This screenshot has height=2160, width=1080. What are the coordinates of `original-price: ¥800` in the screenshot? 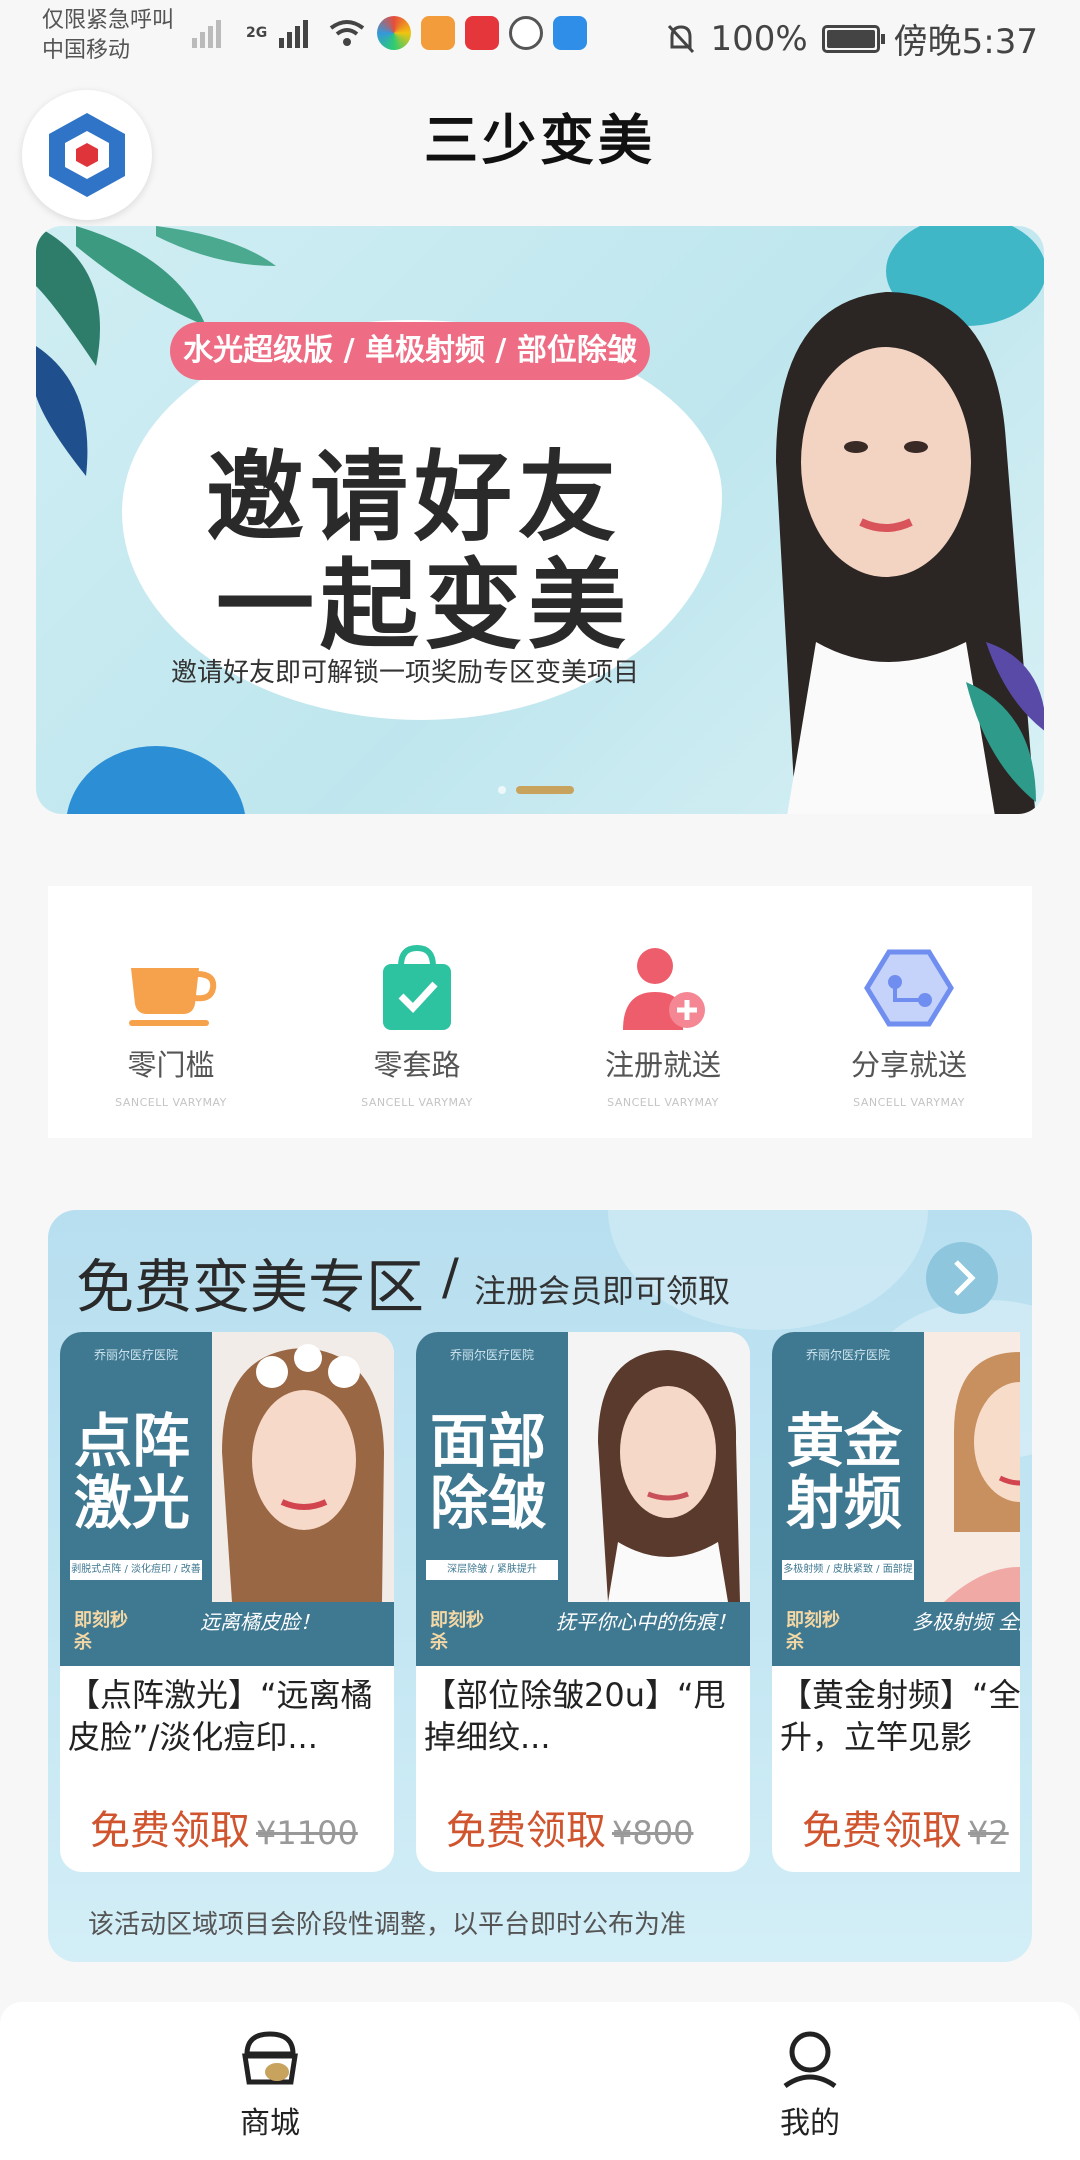 It's located at (653, 1833).